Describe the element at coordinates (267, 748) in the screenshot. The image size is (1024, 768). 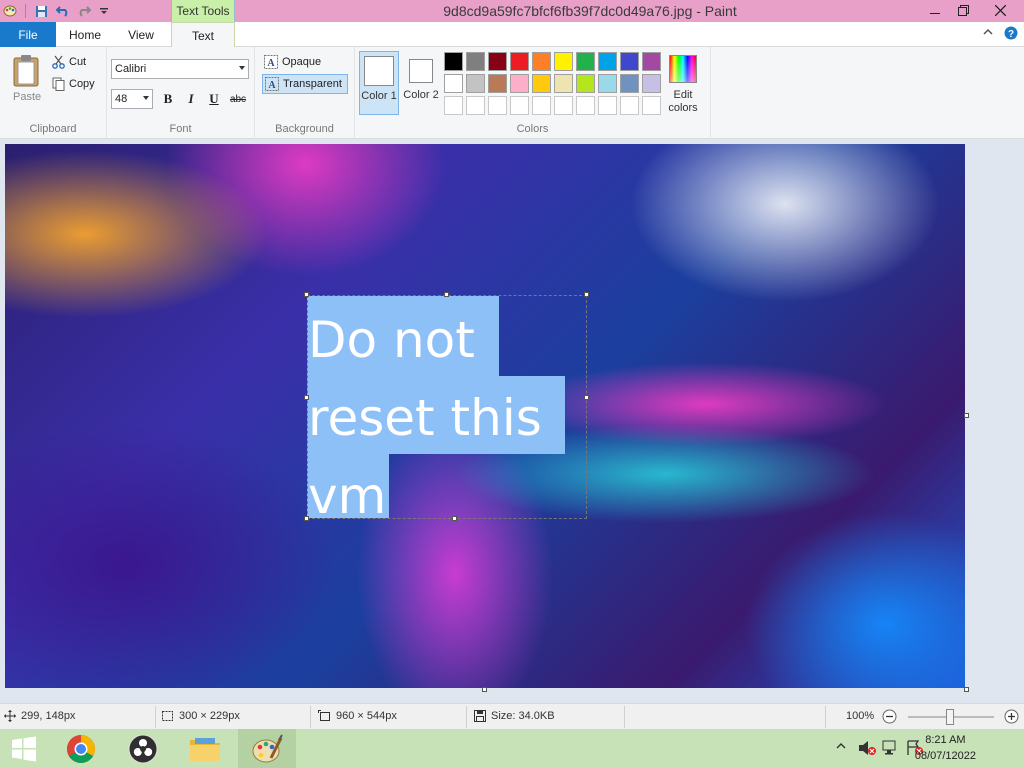
I see `taskbar-paint` at that location.